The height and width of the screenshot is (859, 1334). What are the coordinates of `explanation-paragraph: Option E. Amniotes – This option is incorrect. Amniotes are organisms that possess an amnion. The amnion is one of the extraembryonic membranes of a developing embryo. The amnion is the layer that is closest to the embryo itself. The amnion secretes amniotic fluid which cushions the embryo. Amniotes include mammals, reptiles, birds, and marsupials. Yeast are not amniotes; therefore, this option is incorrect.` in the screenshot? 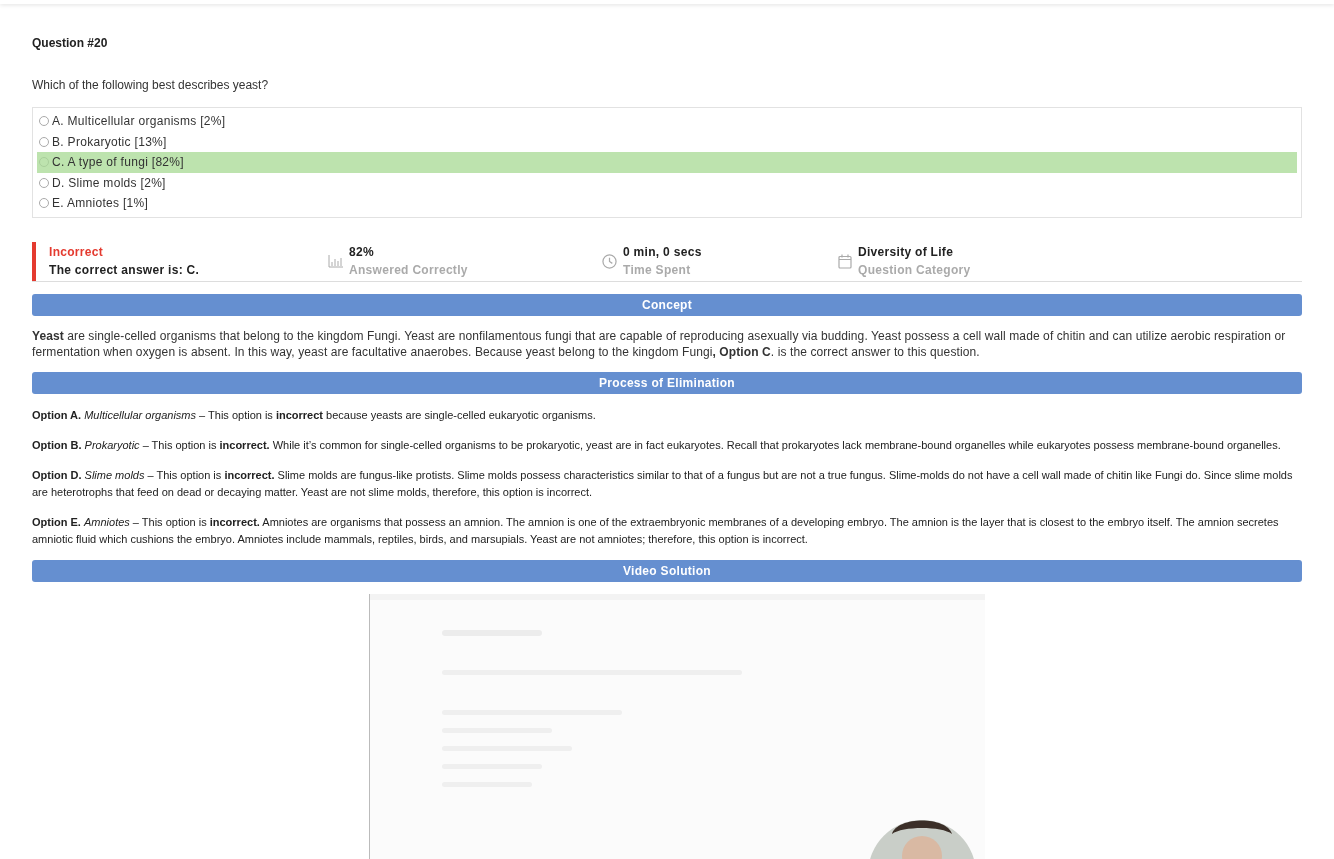 It's located at (656, 530).